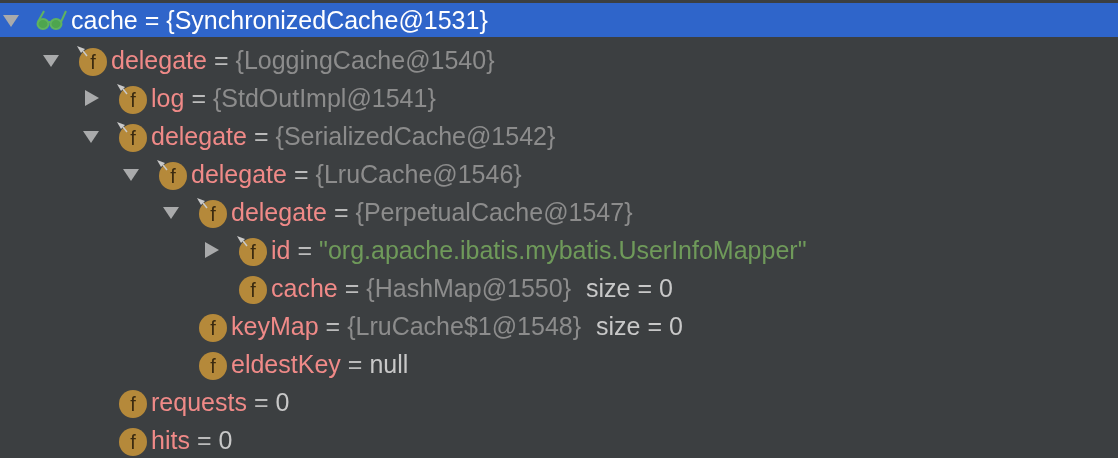 The height and width of the screenshot is (458, 1118). I want to click on variable-name: log, so click(168, 98).